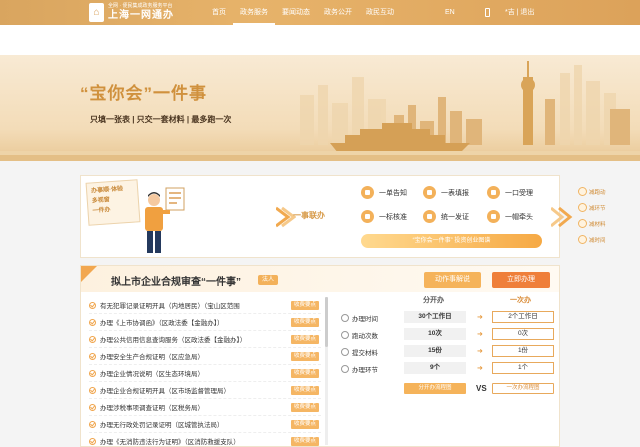 Image resolution: width=640 pixels, height=447 pixels. What do you see at coordinates (365, 370) in the screenshot?
I see `compare-label: 办理环节` at bounding box center [365, 370].